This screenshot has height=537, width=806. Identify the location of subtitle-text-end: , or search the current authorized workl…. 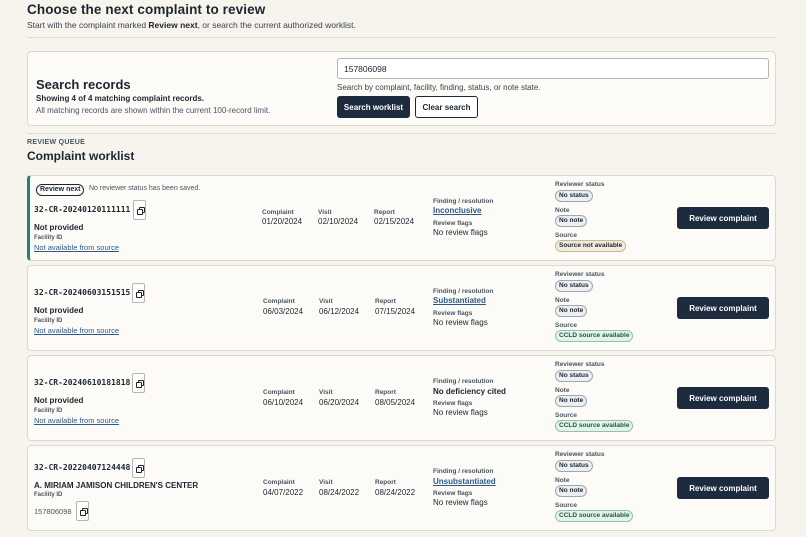
(276, 25).